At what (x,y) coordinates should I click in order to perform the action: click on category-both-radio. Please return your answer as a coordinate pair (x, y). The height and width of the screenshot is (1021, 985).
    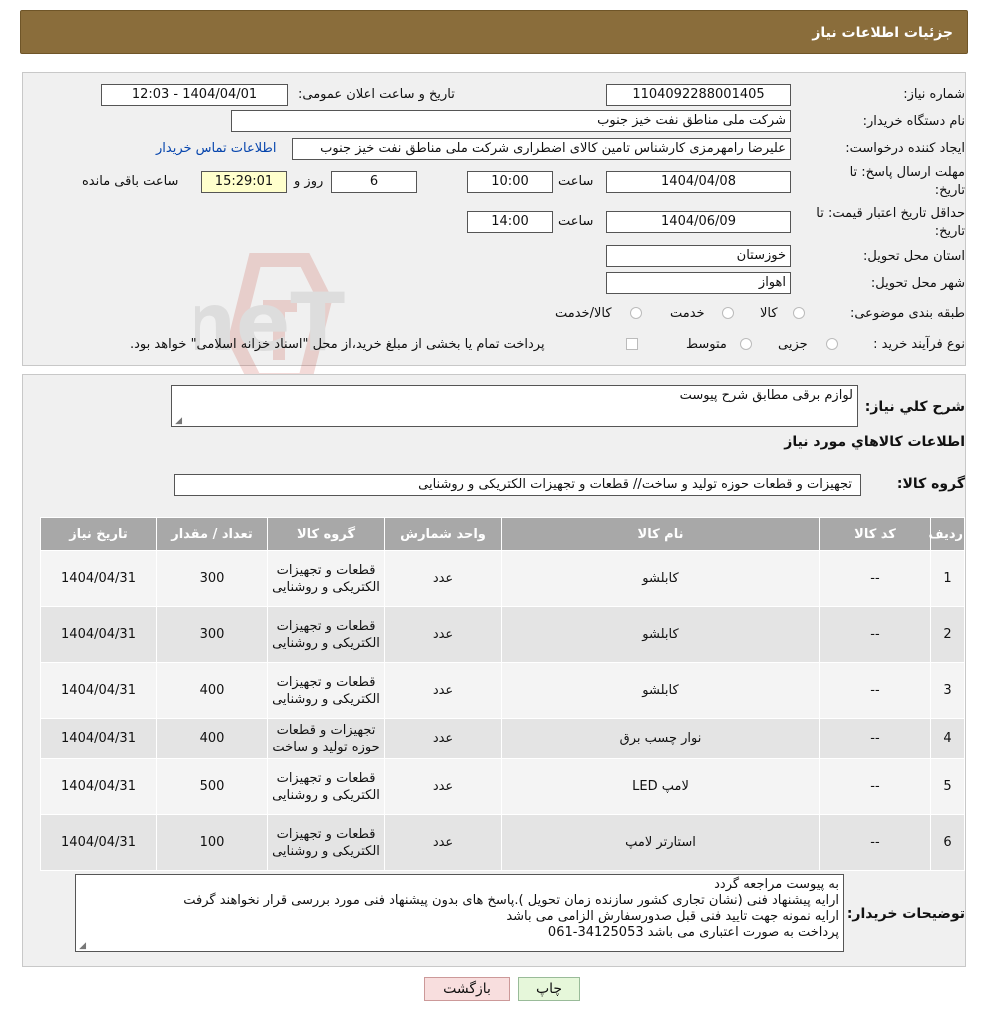
    Looking at the image, I should click on (636, 313).